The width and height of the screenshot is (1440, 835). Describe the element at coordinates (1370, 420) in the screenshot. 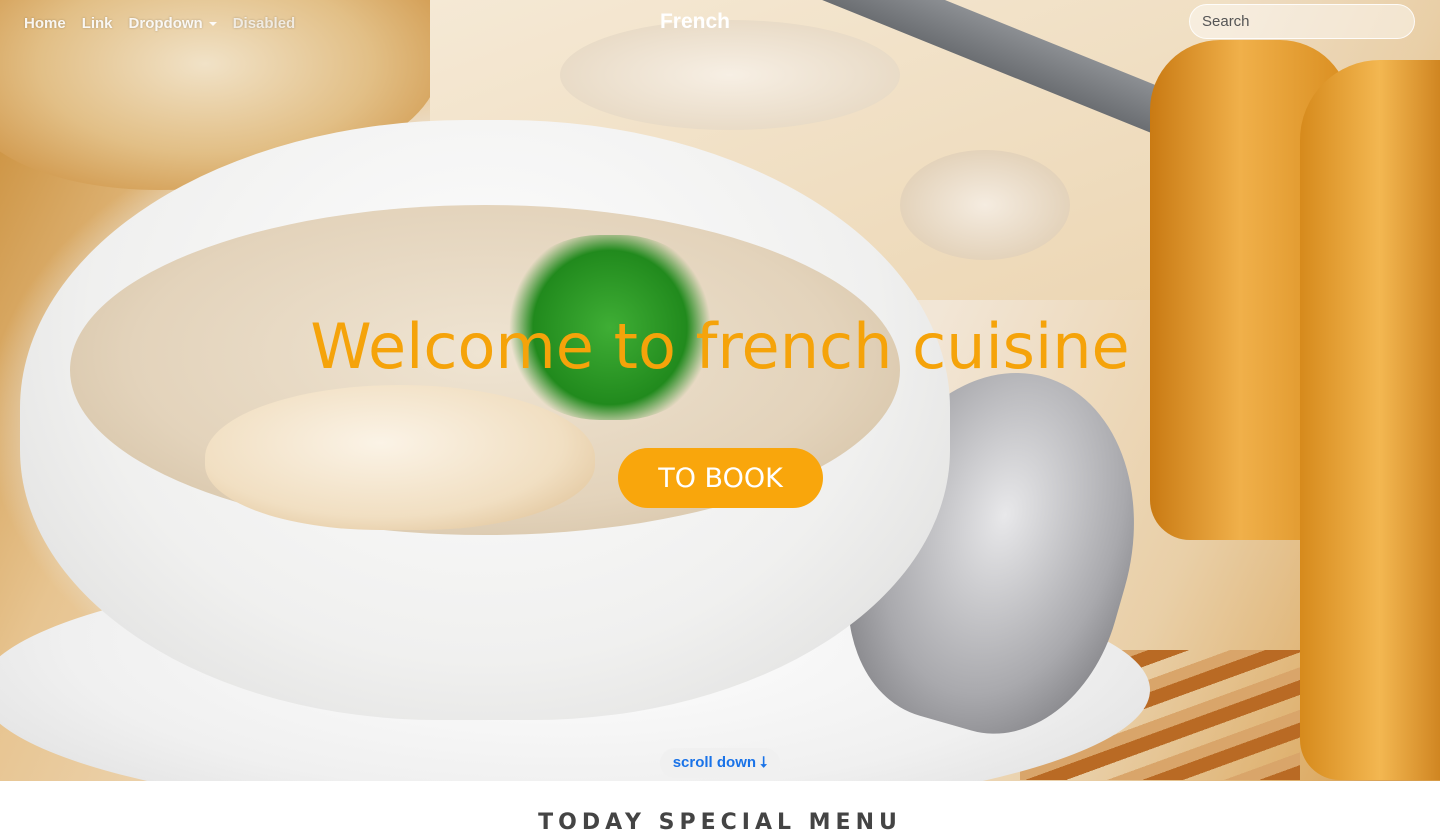

I see `salt-mill` at that location.